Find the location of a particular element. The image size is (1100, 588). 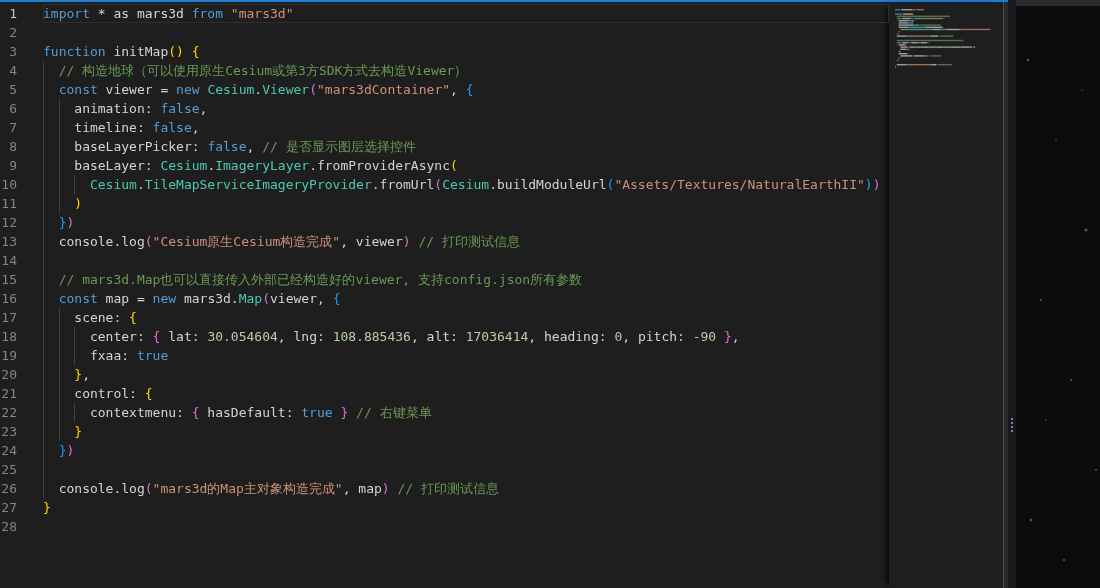

code-line: control: { is located at coordinates (113, 393).